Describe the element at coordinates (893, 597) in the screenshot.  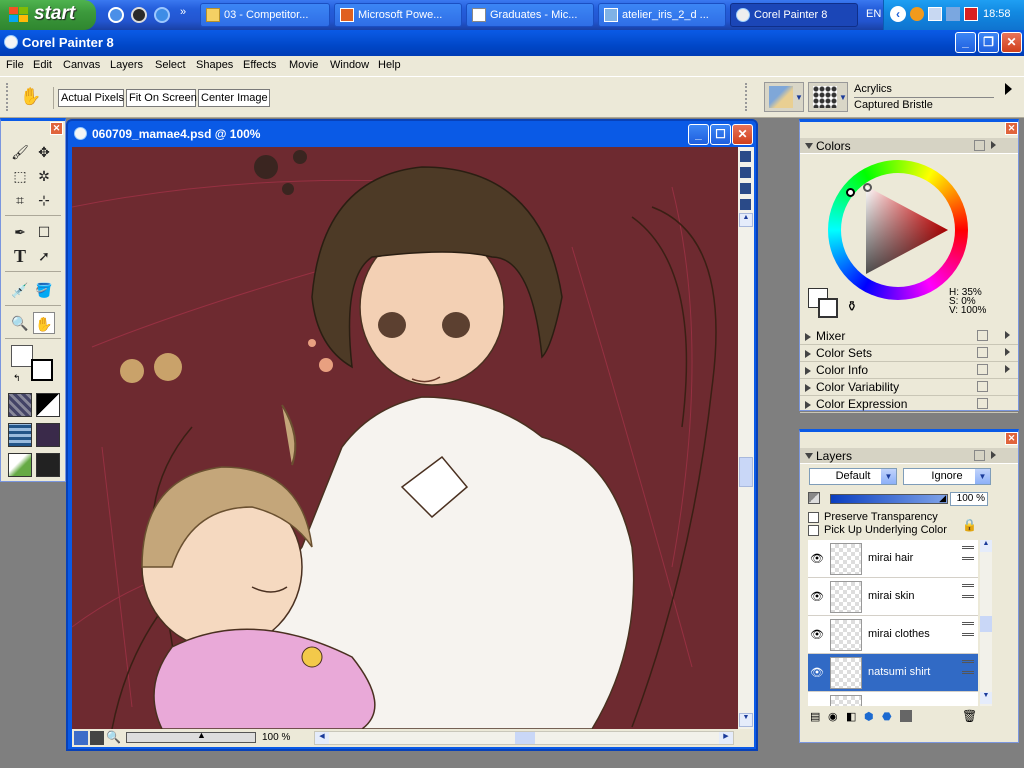
I see `layer-item: 👁 mirai skin` at that location.